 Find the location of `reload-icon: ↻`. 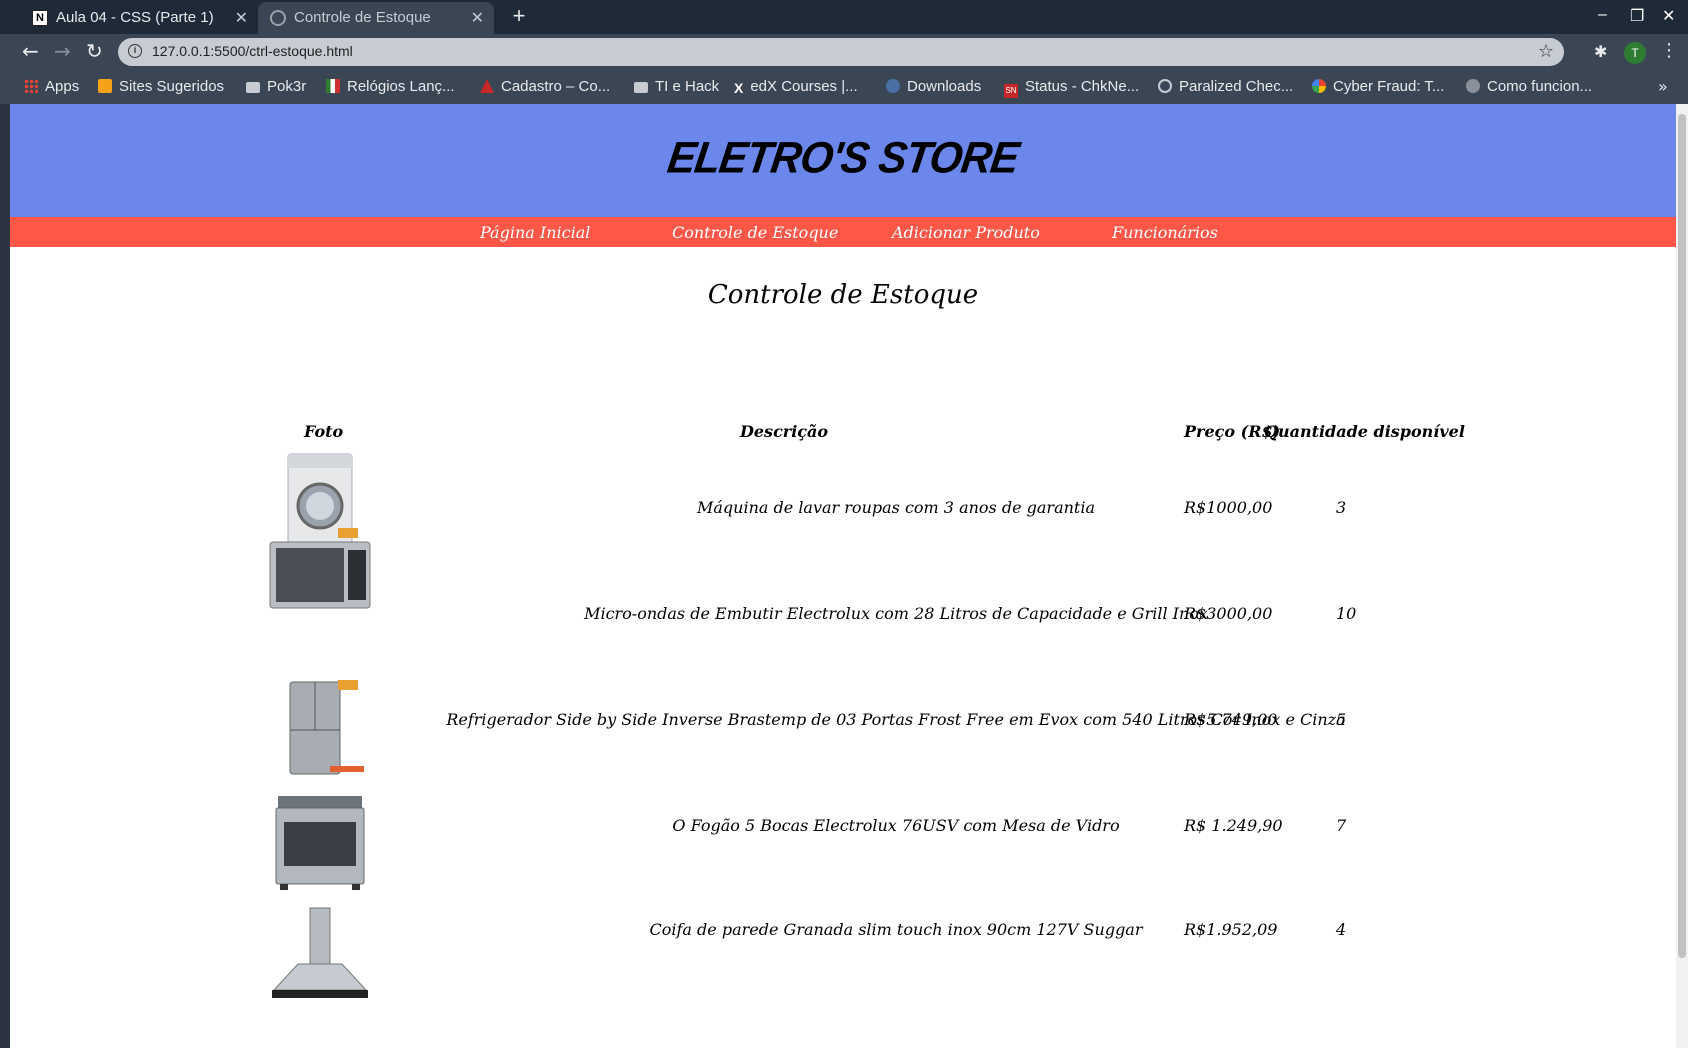

reload-icon: ↻ is located at coordinates (94, 51).